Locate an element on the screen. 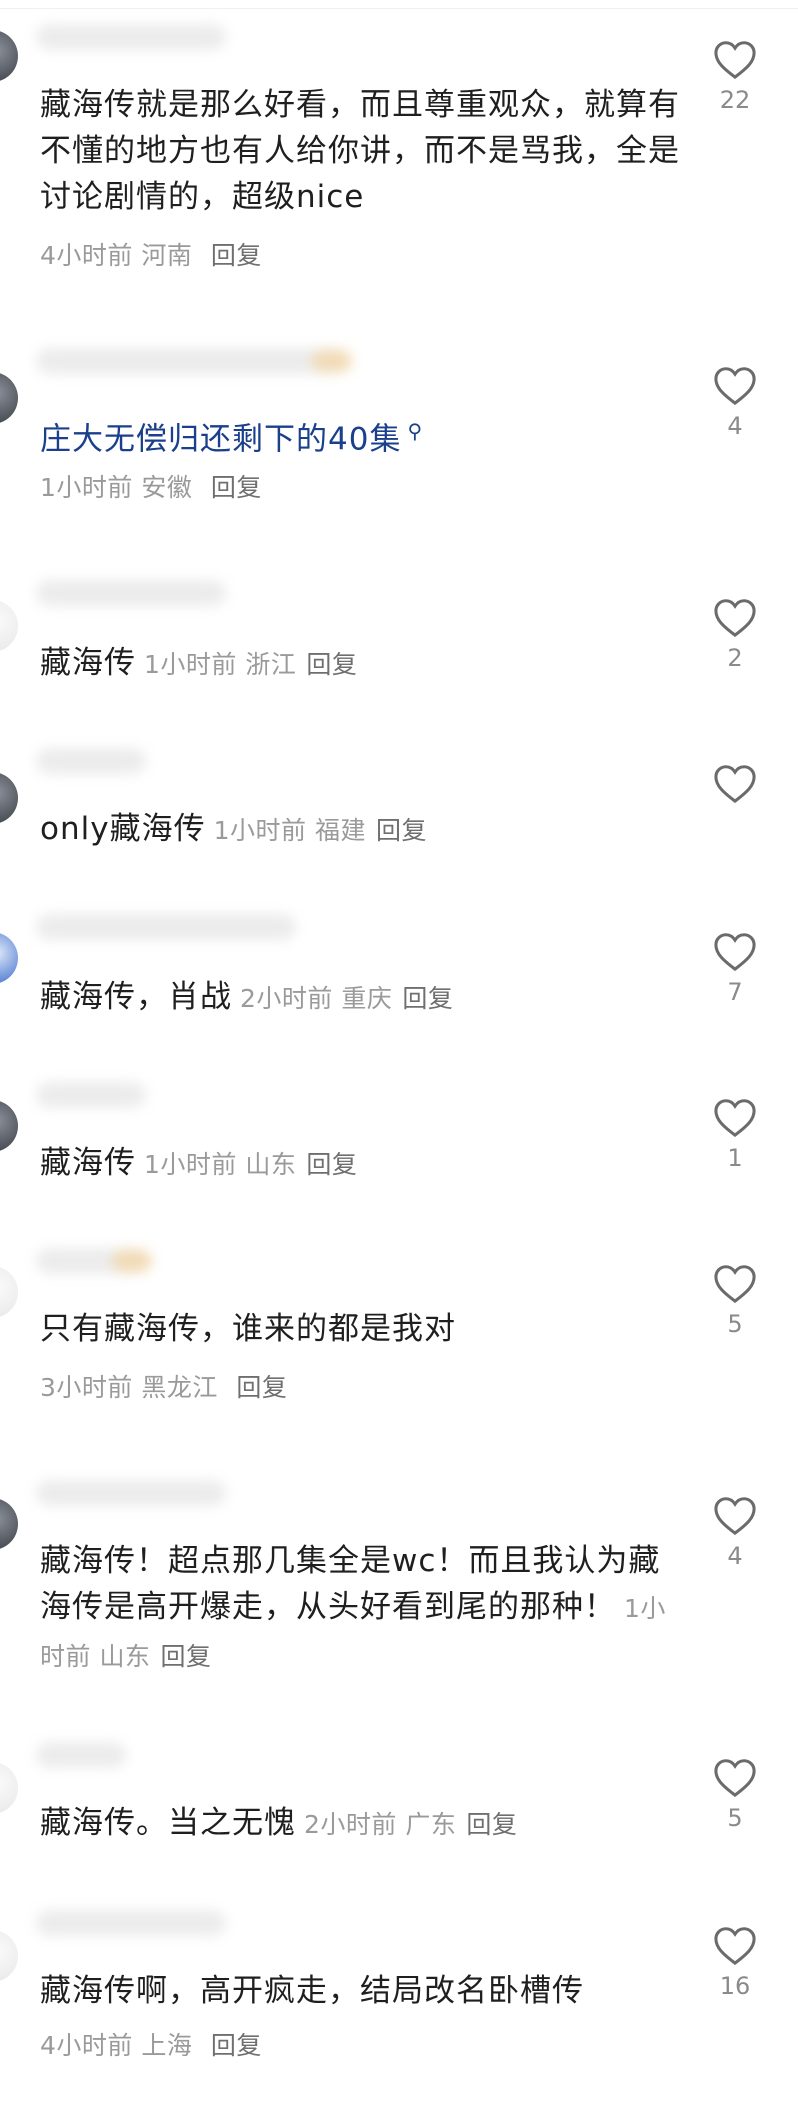 The height and width of the screenshot is (2110, 798). comment-line: 藏海传，肖战 2小时前 重庆 回复 is located at coordinates (360, 998).